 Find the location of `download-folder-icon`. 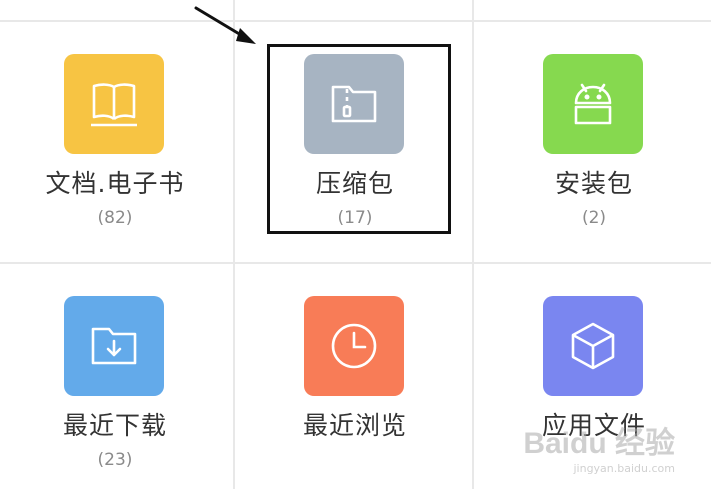

download-folder-icon is located at coordinates (114, 346).